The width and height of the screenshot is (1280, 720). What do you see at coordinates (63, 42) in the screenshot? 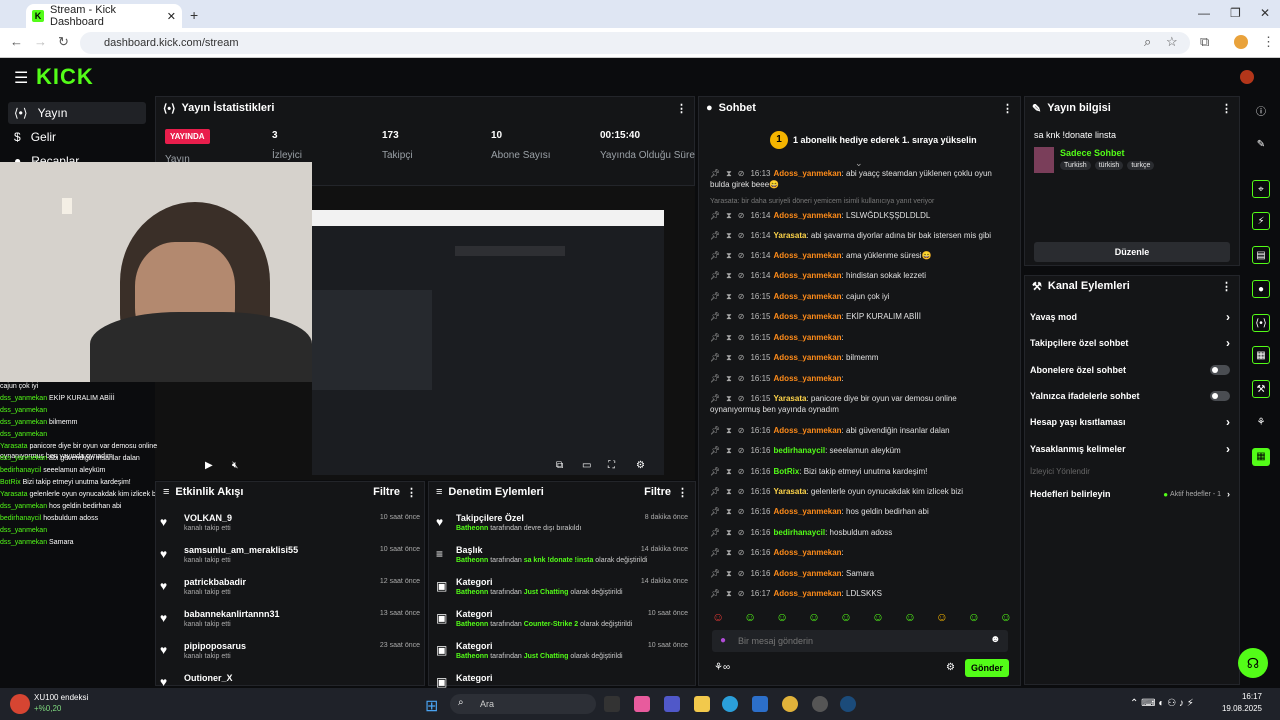
I see `reload-icon: ↻` at bounding box center [63, 42].